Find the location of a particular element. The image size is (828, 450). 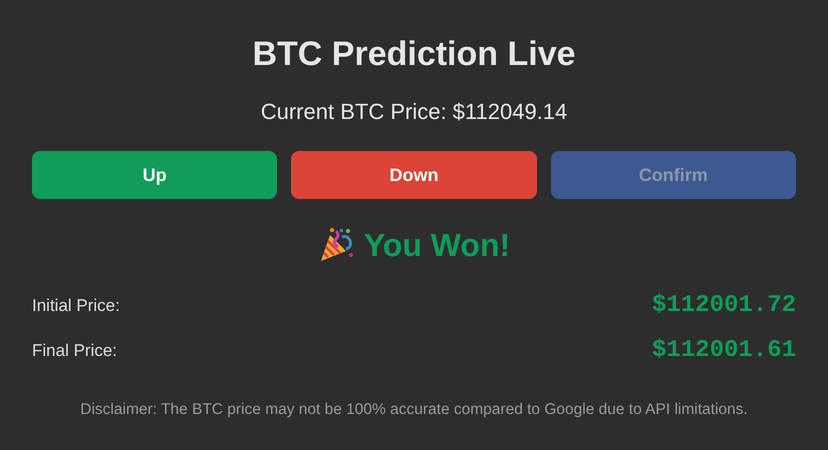

price-label: Final Price: is located at coordinates (75, 350).